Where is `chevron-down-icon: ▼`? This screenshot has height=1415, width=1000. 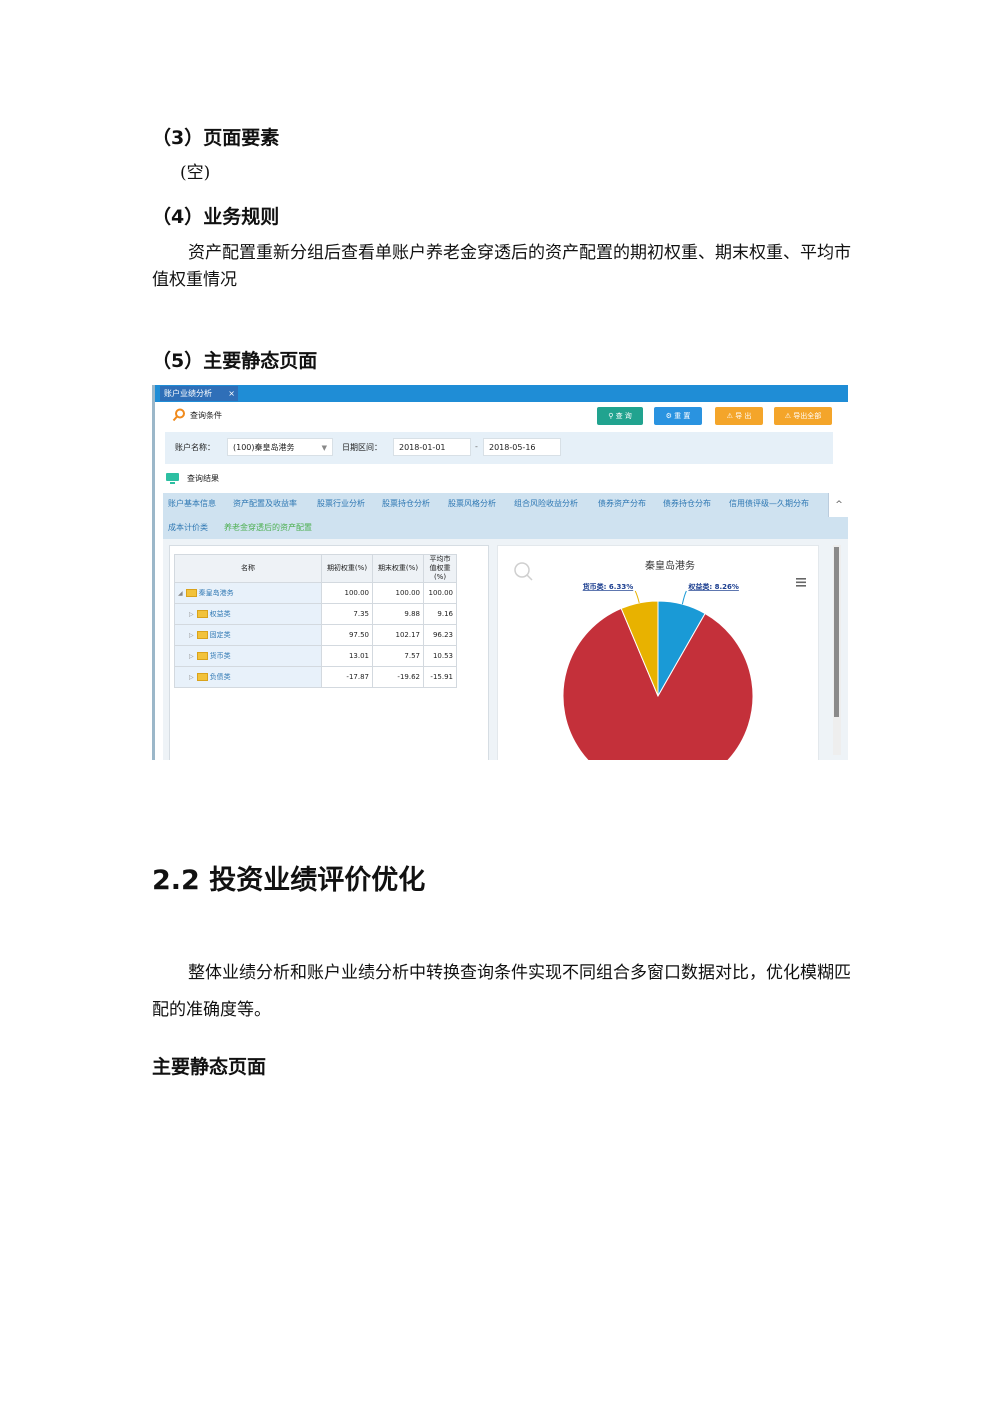 chevron-down-icon: ▼ is located at coordinates (324, 448).